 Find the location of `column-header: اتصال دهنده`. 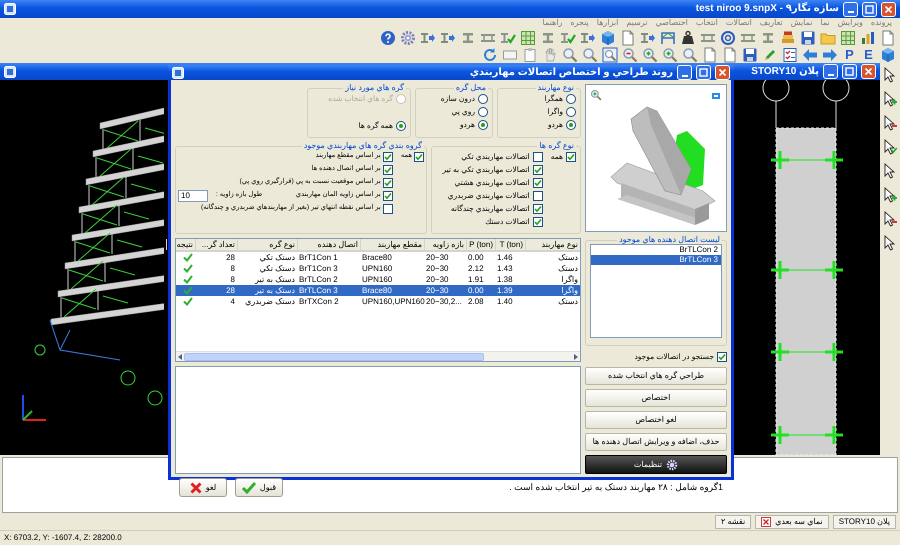

column-header: اتصال دهنده is located at coordinates (328, 244).